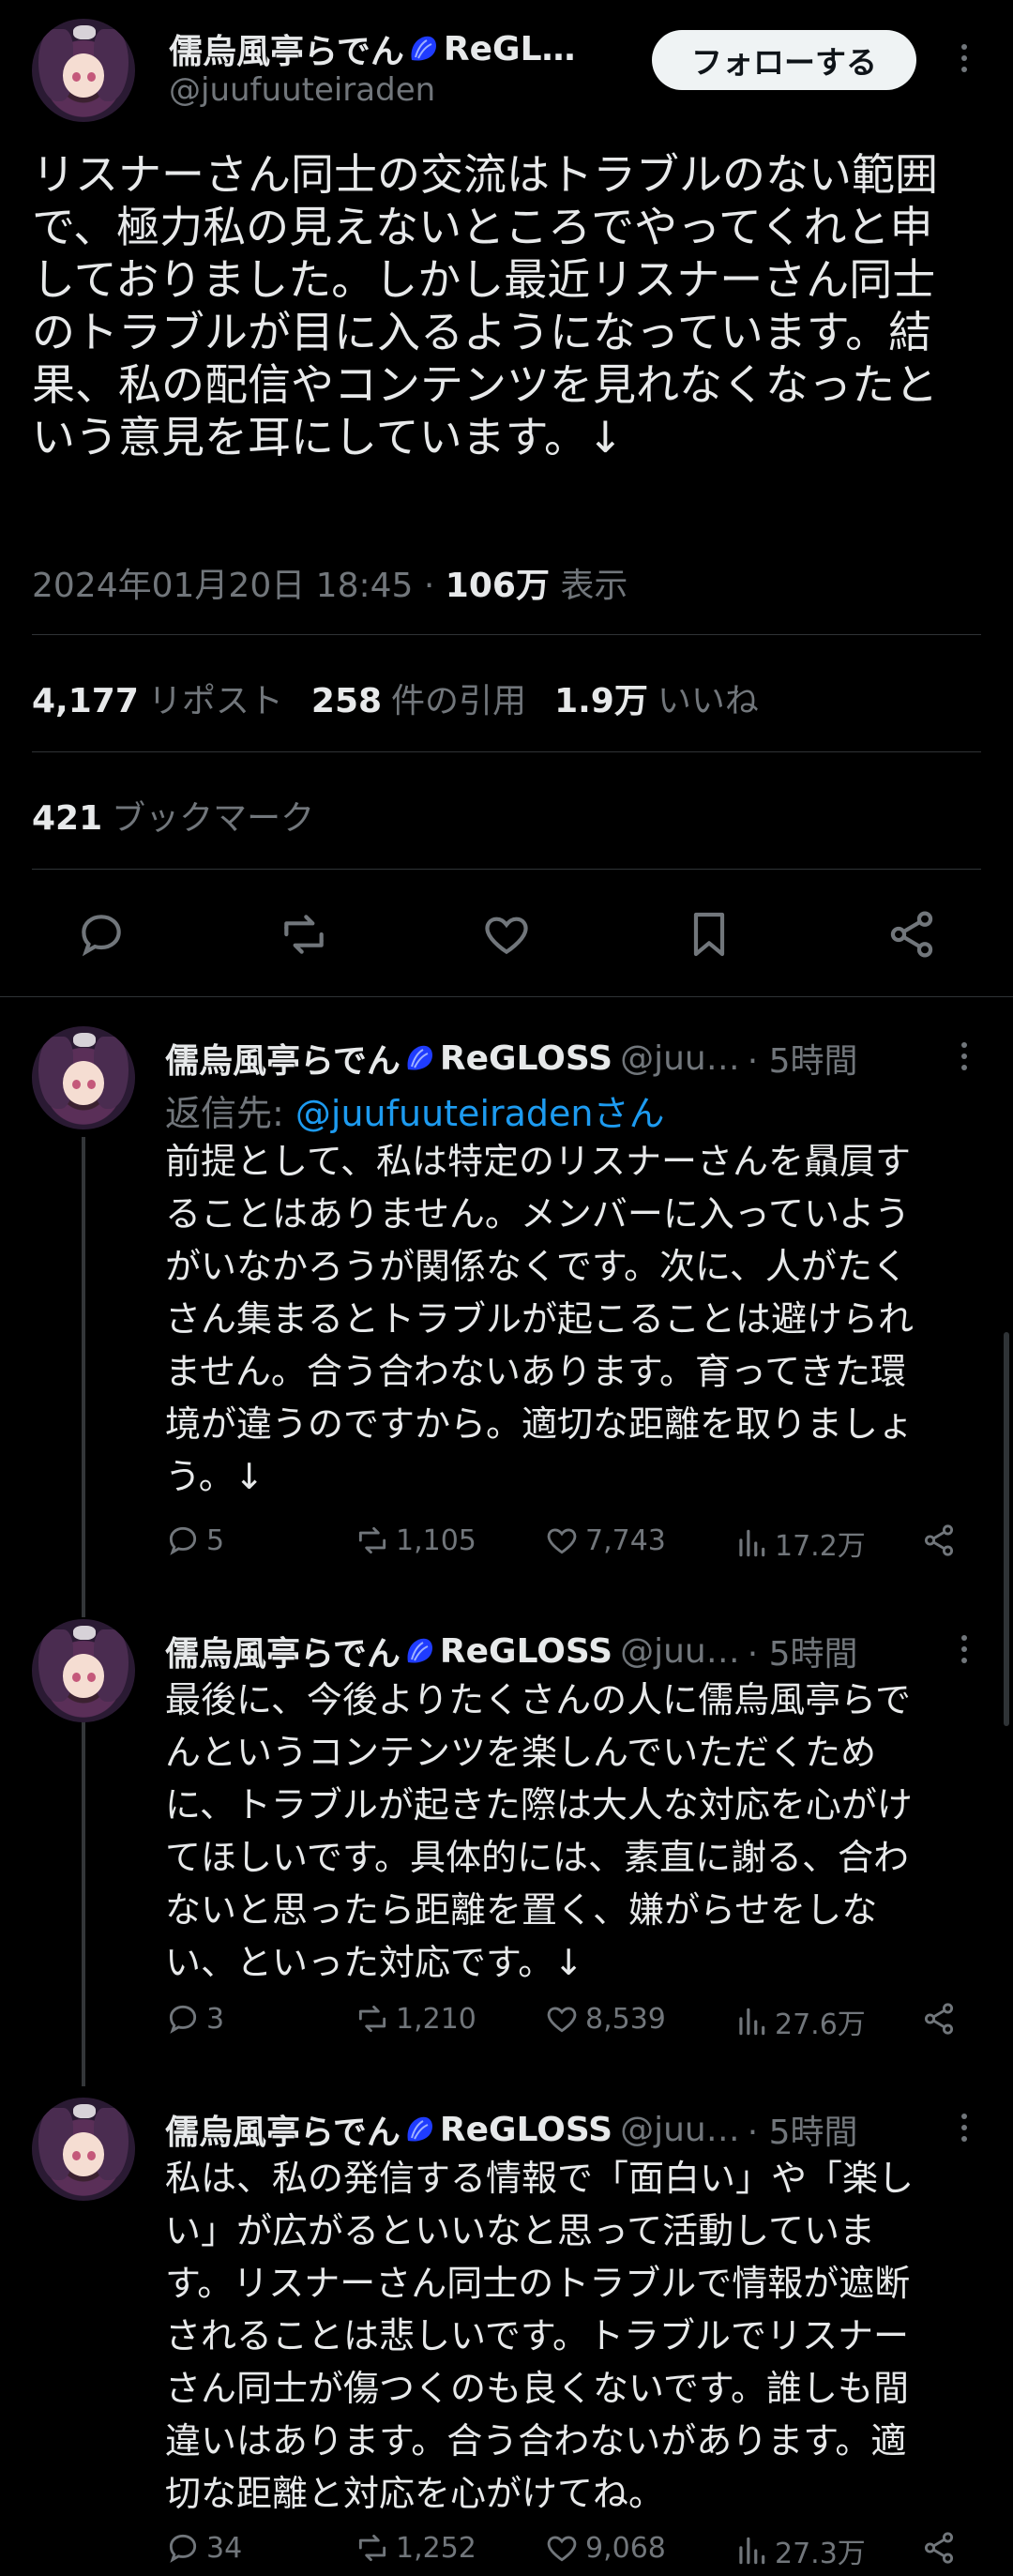 The width and height of the screenshot is (1013, 2576). I want to click on bookmarks-stat: 421 ブックマーク, so click(173, 815).